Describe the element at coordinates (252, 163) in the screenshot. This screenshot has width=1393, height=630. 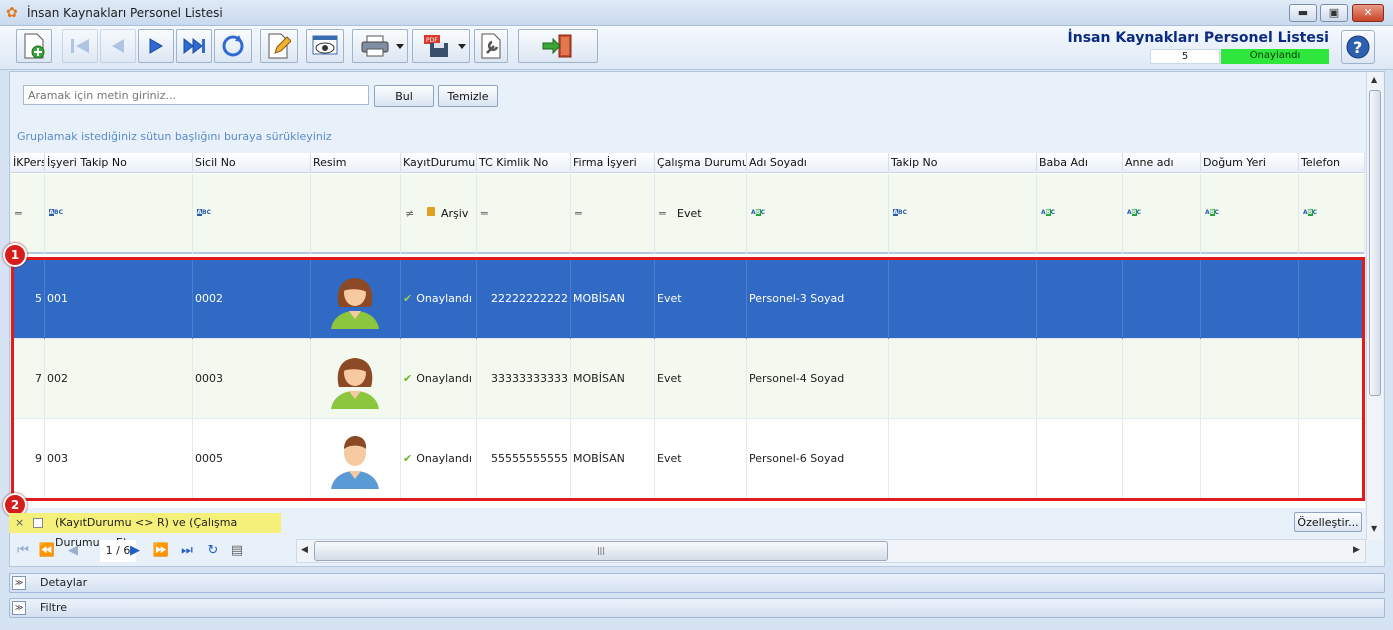
I see `column-header-sicil: Sicil No` at that location.